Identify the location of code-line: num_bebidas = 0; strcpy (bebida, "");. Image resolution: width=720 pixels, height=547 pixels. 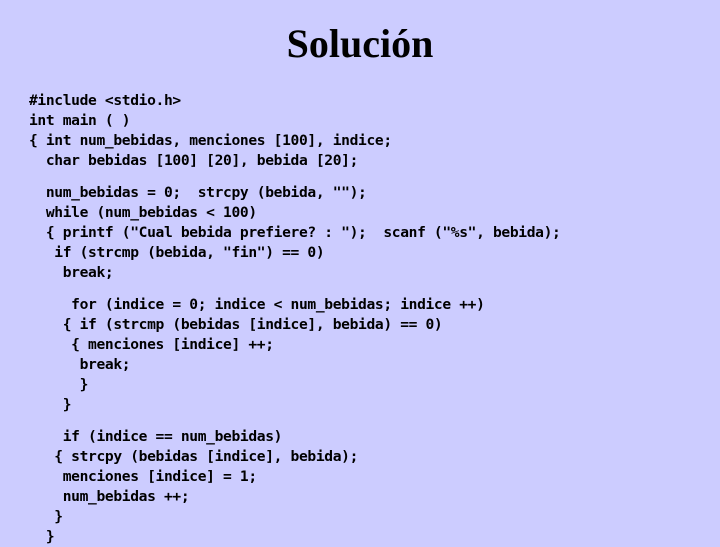
(198, 192).